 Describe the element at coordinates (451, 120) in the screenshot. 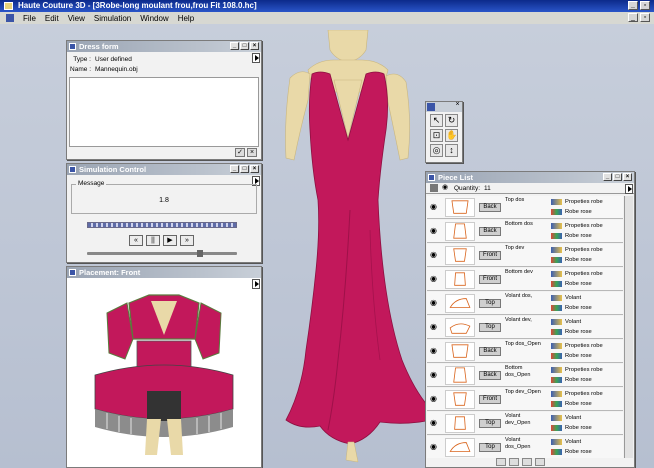

I see `rotate-icon: ↻` at that location.